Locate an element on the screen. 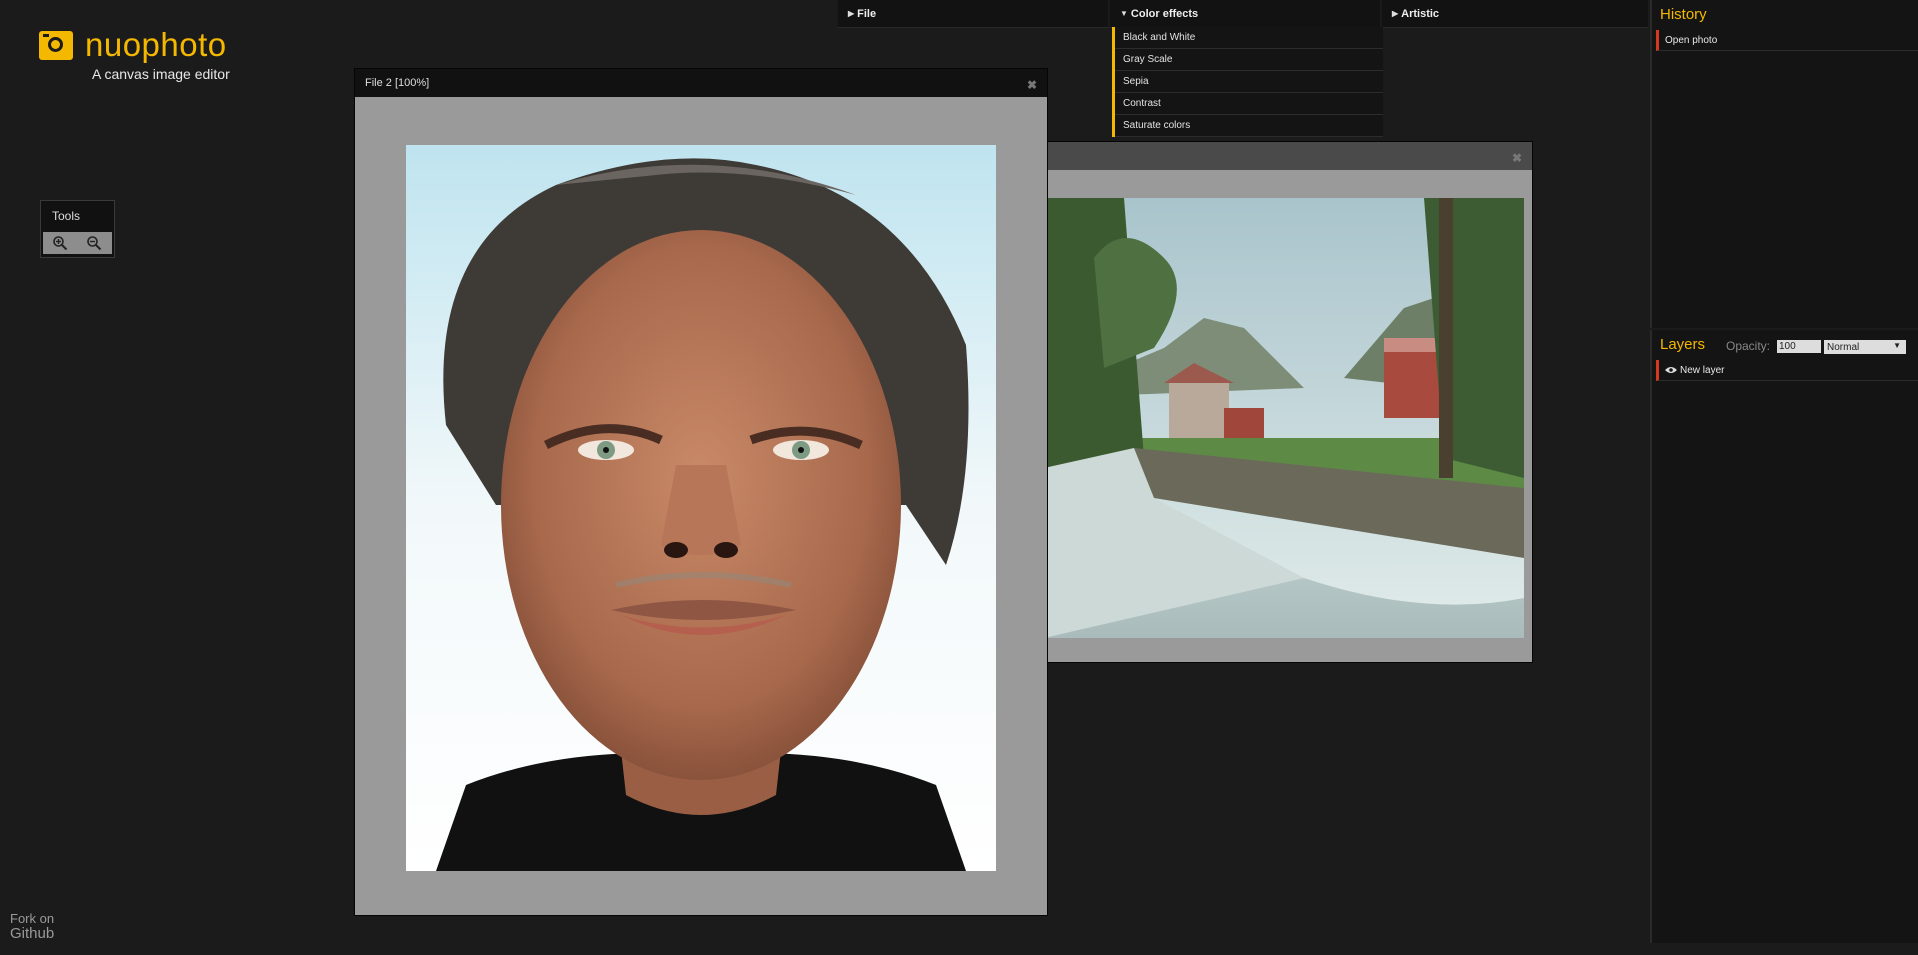 Image resolution: width=1918 pixels, height=955 pixels. menu-item-contrast: Contrast is located at coordinates (1249, 104).